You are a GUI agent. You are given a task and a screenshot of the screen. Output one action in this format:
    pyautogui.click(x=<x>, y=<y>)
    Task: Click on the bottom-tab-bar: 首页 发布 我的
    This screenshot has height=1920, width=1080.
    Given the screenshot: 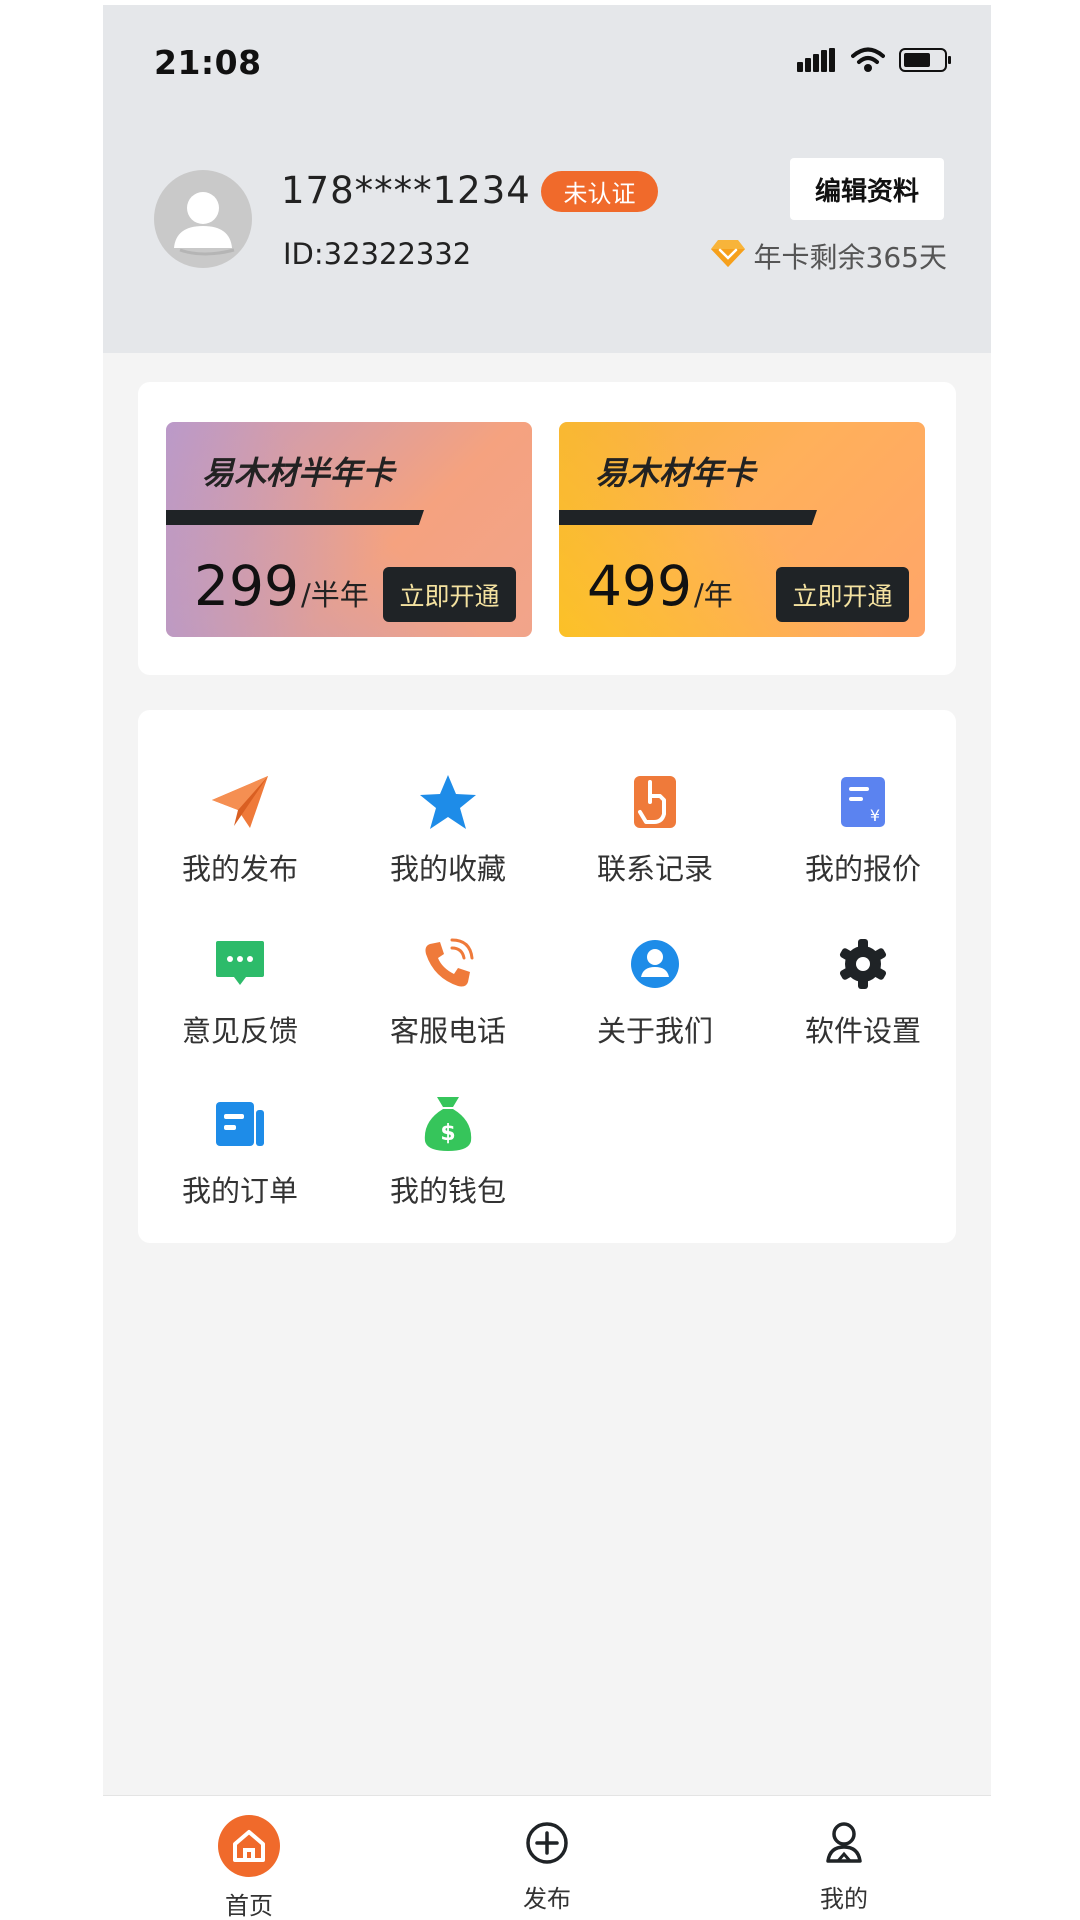 What is the action you would take?
    pyautogui.click(x=547, y=1857)
    